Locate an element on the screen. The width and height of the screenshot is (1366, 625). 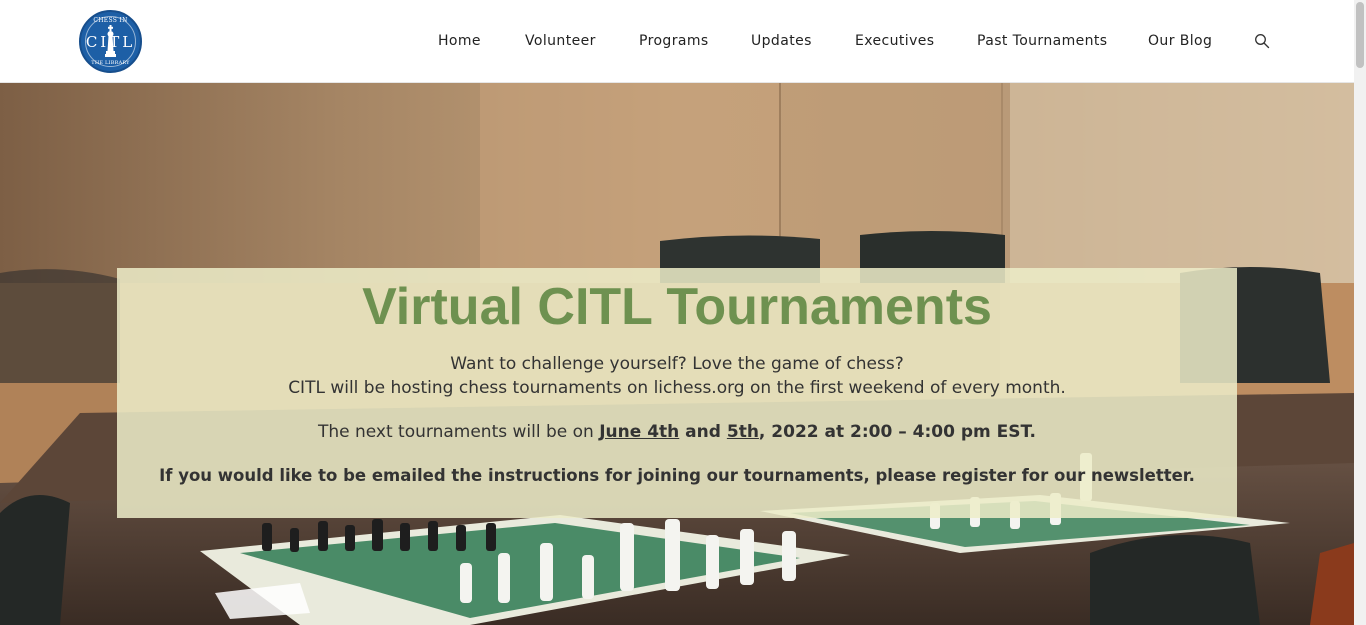
search-icon is located at coordinates (1262, 41).